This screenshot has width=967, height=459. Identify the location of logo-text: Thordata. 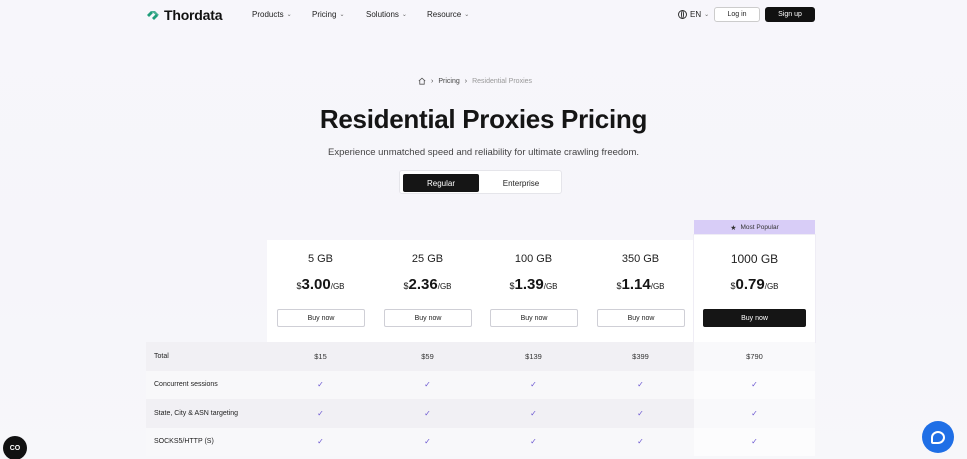
(193, 15).